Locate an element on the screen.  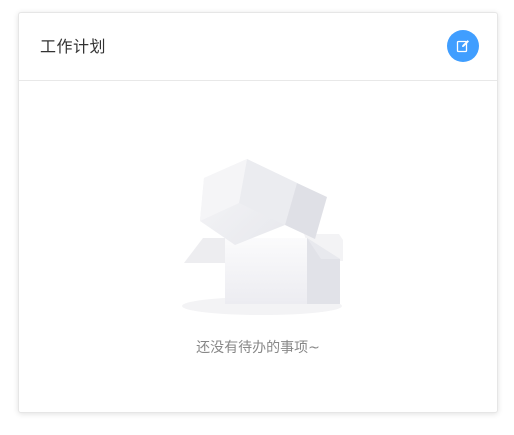
edit-button is located at coordinates (463, 46).